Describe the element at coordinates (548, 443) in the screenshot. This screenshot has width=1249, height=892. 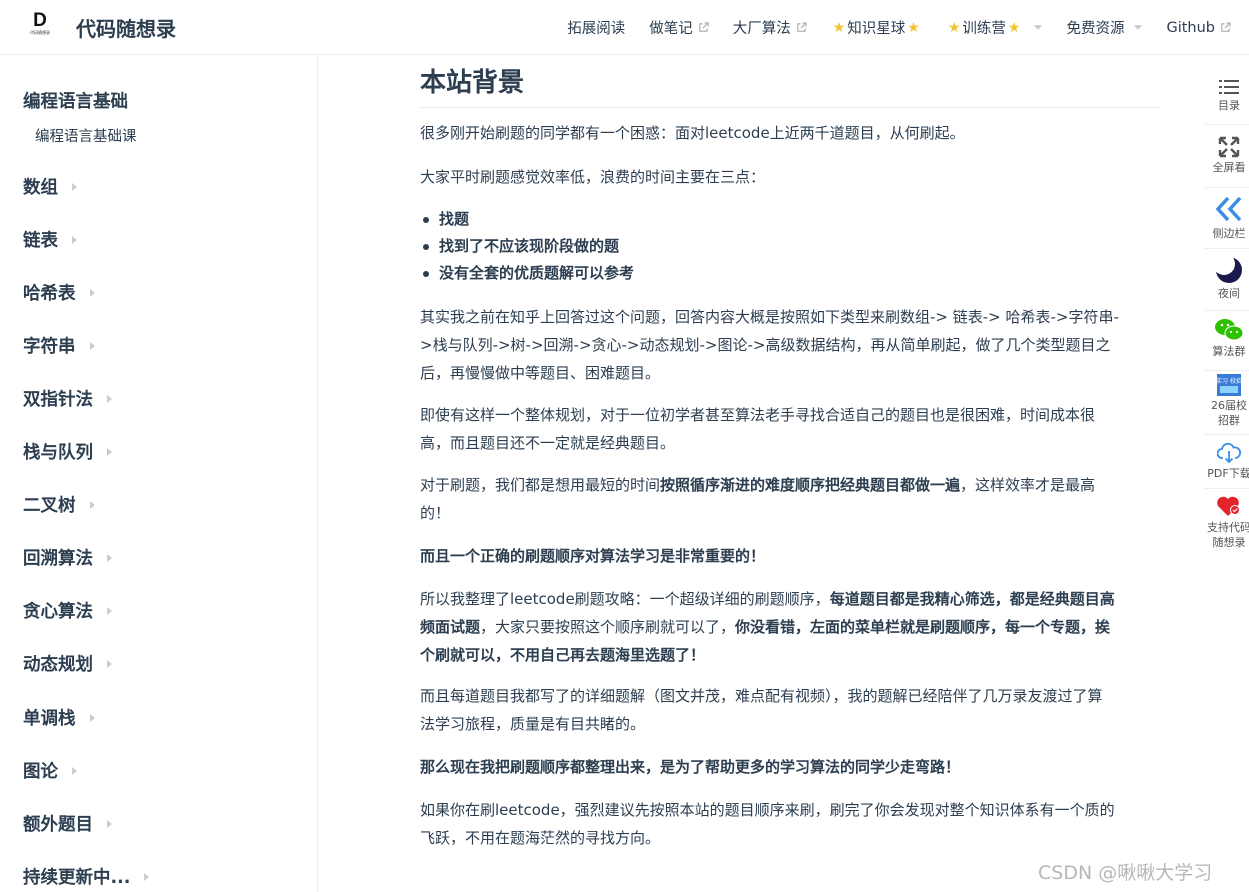
I see `text-line: 高，而且题目还不一定就是经典题目。` at that location.